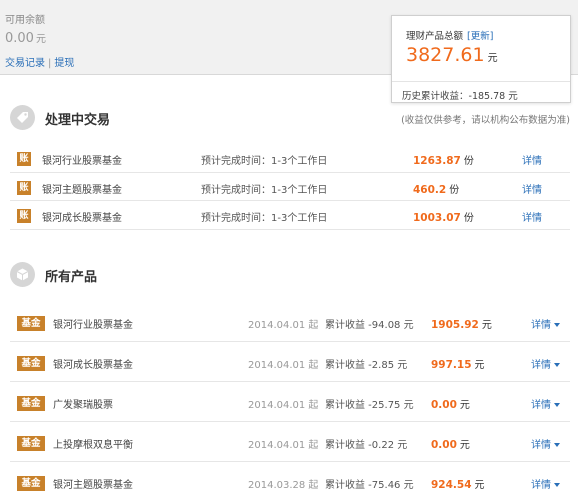 This screenshot has height=500, width=578. I want to click on processing-title: 处理中交易, so click(78, 120).